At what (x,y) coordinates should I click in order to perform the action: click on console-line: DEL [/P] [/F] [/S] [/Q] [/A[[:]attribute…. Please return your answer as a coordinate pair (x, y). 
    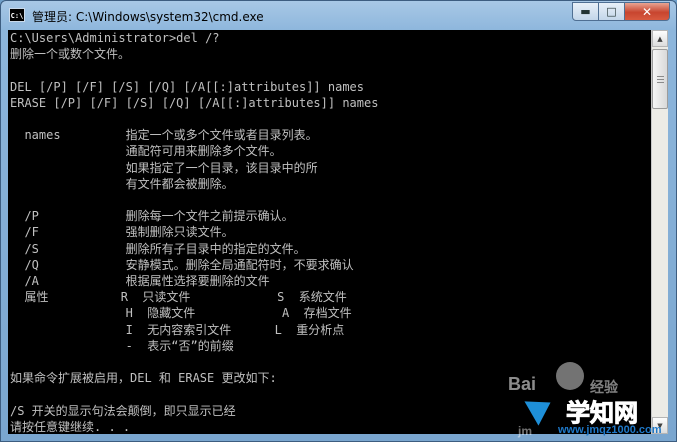
    Looking at the image, I should click on (187, 86).